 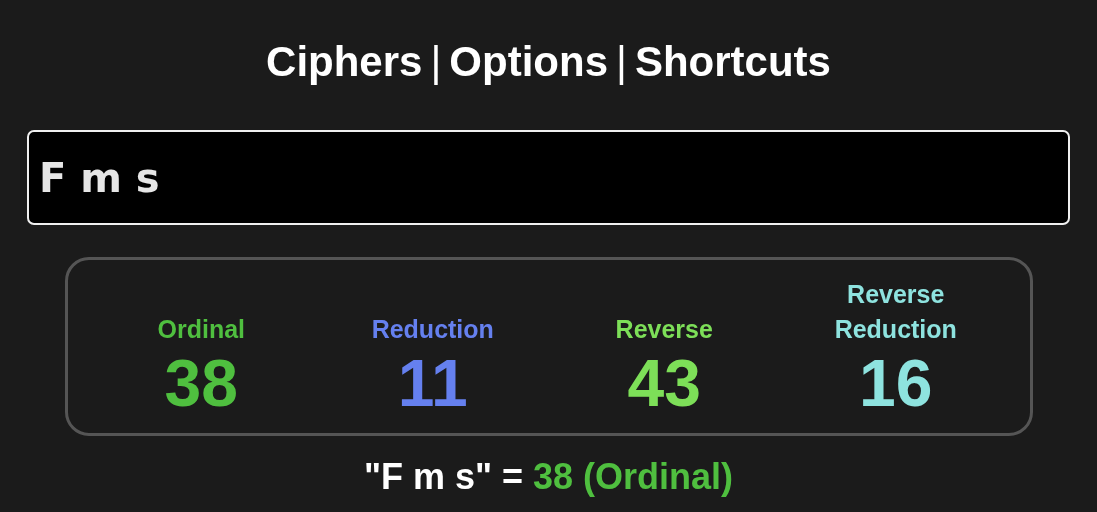 I want to click on result-value: 38 (Ordinal), so click(x=633, y=477).